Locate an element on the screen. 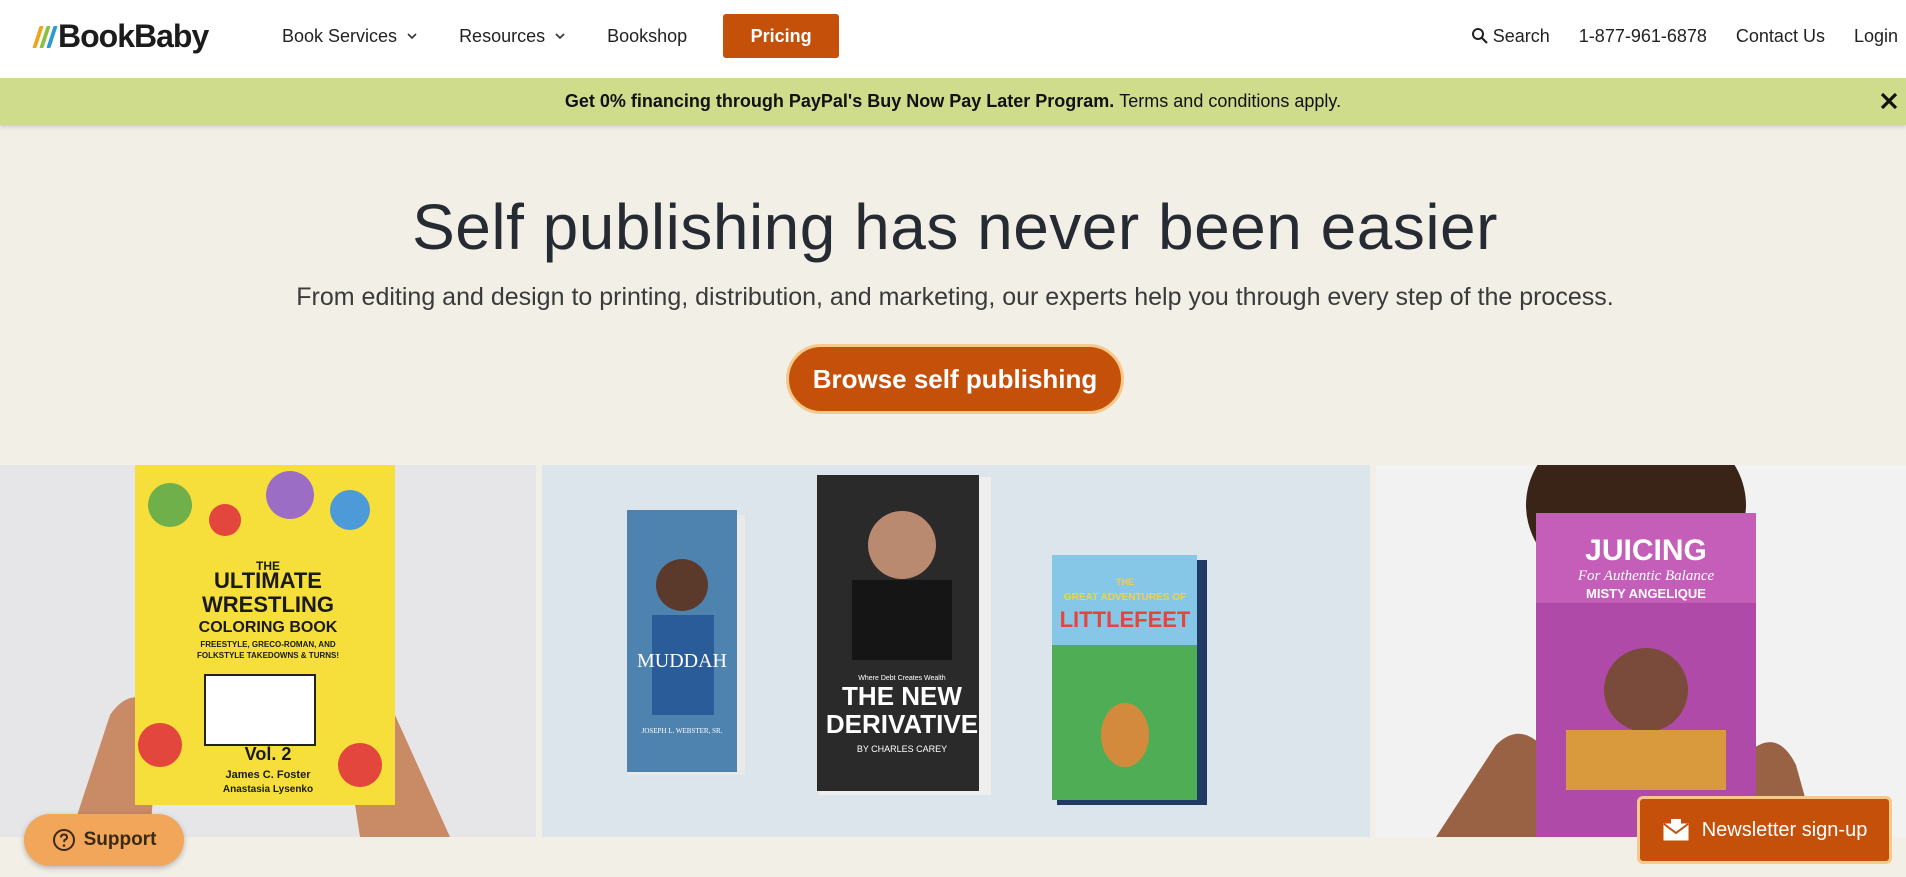  book-title: JUICING is located at coordinates (1646, 550).